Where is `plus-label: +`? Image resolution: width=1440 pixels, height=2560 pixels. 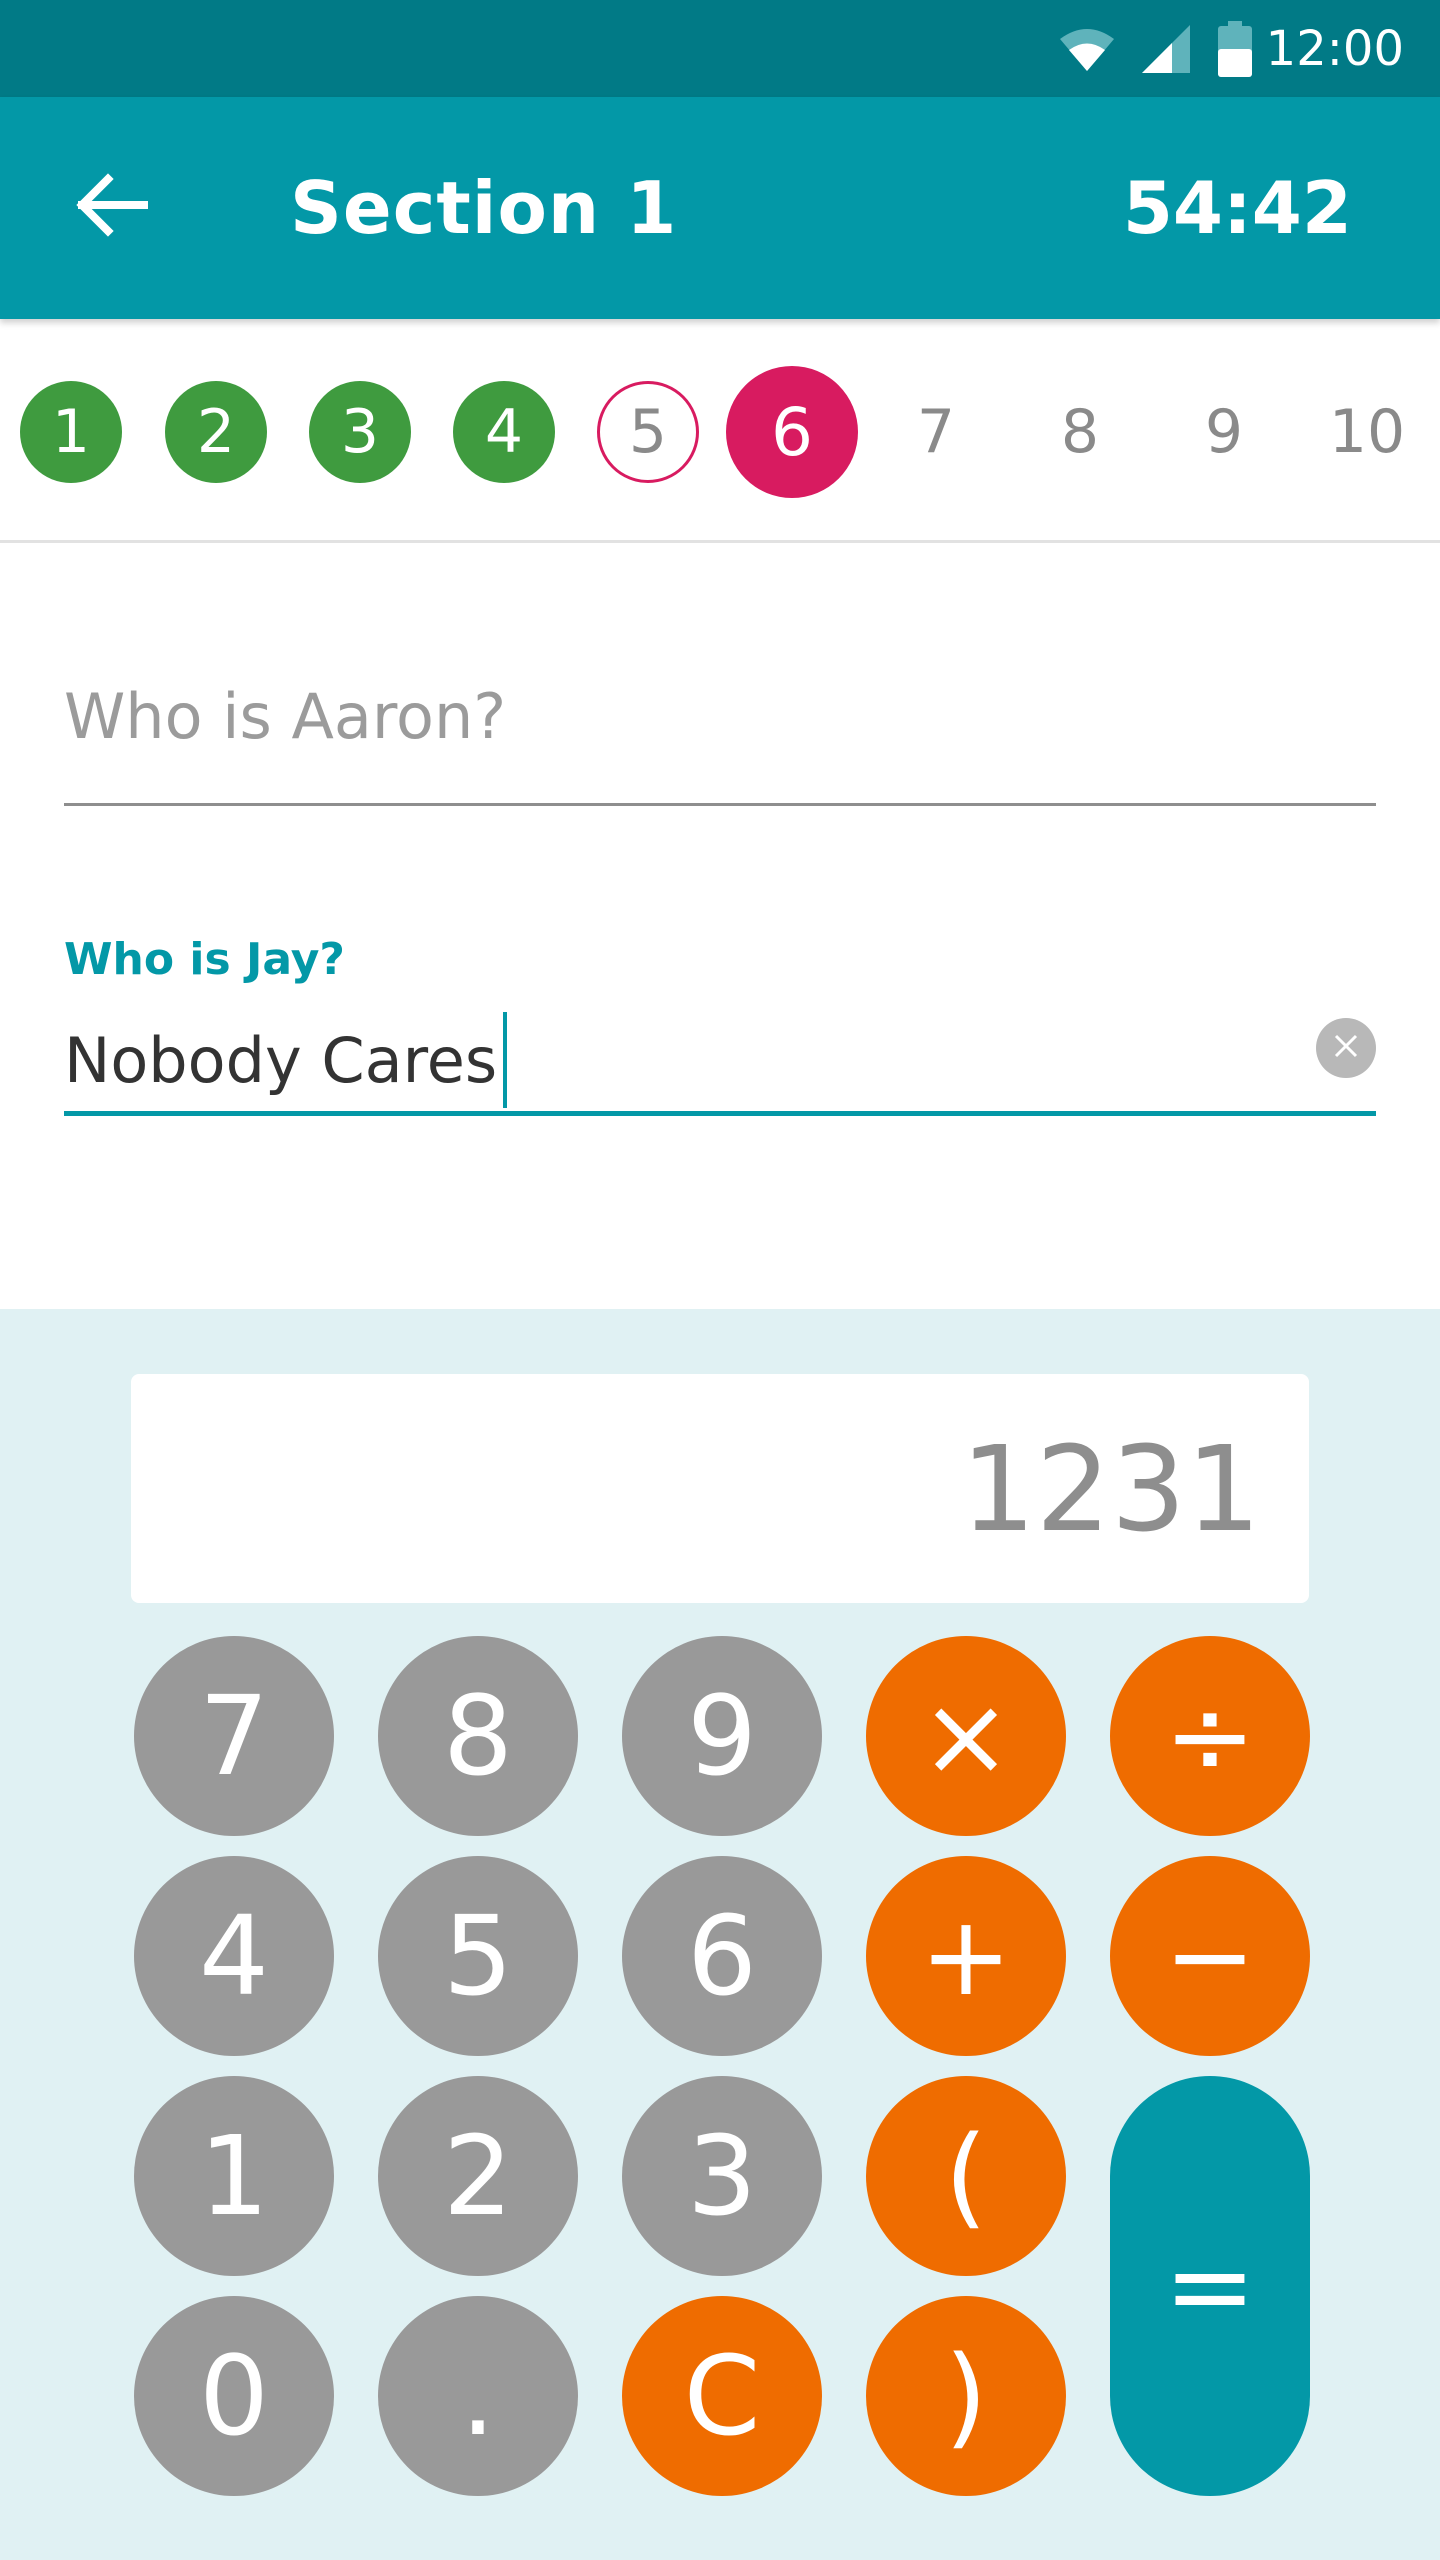
plus-label: + is located at coordinates (966, 1956).